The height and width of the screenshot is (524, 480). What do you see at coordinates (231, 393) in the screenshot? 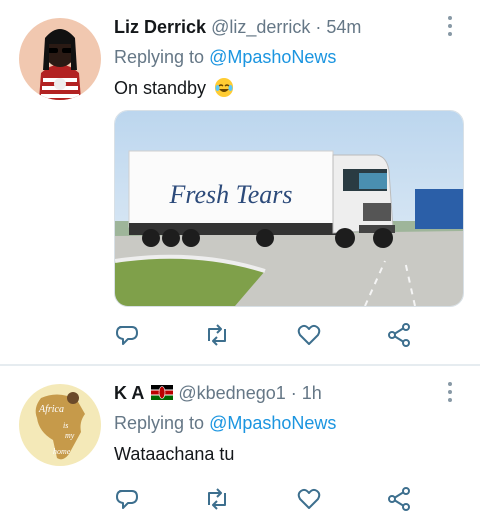
I see `user-handle: @kbednego1` at bounding box center [231, 393].